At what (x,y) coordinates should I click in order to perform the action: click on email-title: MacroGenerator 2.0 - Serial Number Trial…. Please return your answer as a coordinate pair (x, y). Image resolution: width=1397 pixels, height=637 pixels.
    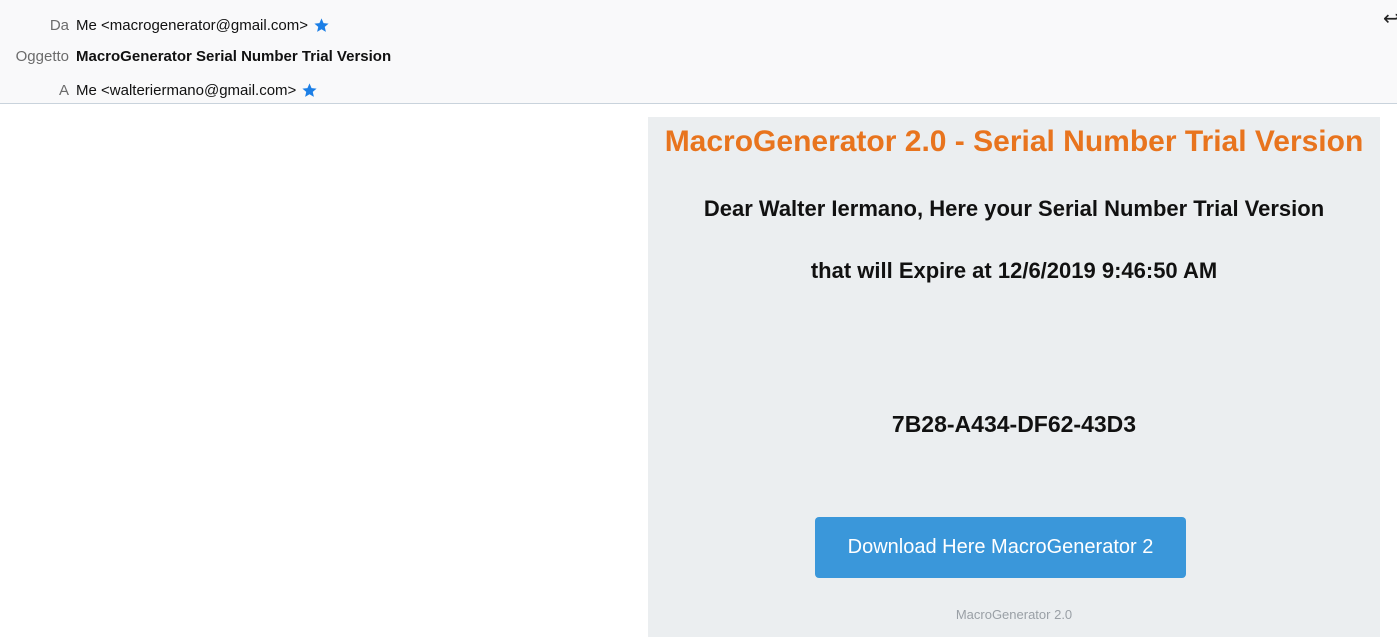
    Looking at the image, I should click on (1014, 141).